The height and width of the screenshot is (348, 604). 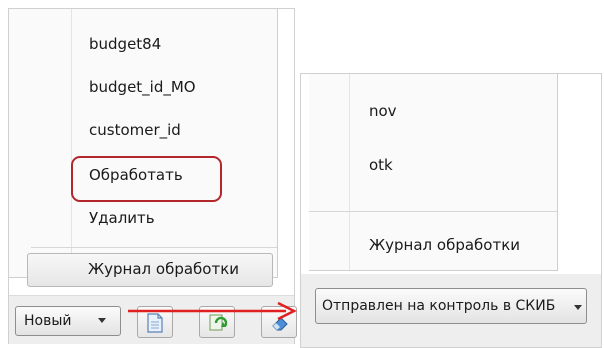 What do you see at coordinates (444, 245) in the screenshot?
I see `menu-item-journal: Журнал обработки` at bounding box center [444, 245].